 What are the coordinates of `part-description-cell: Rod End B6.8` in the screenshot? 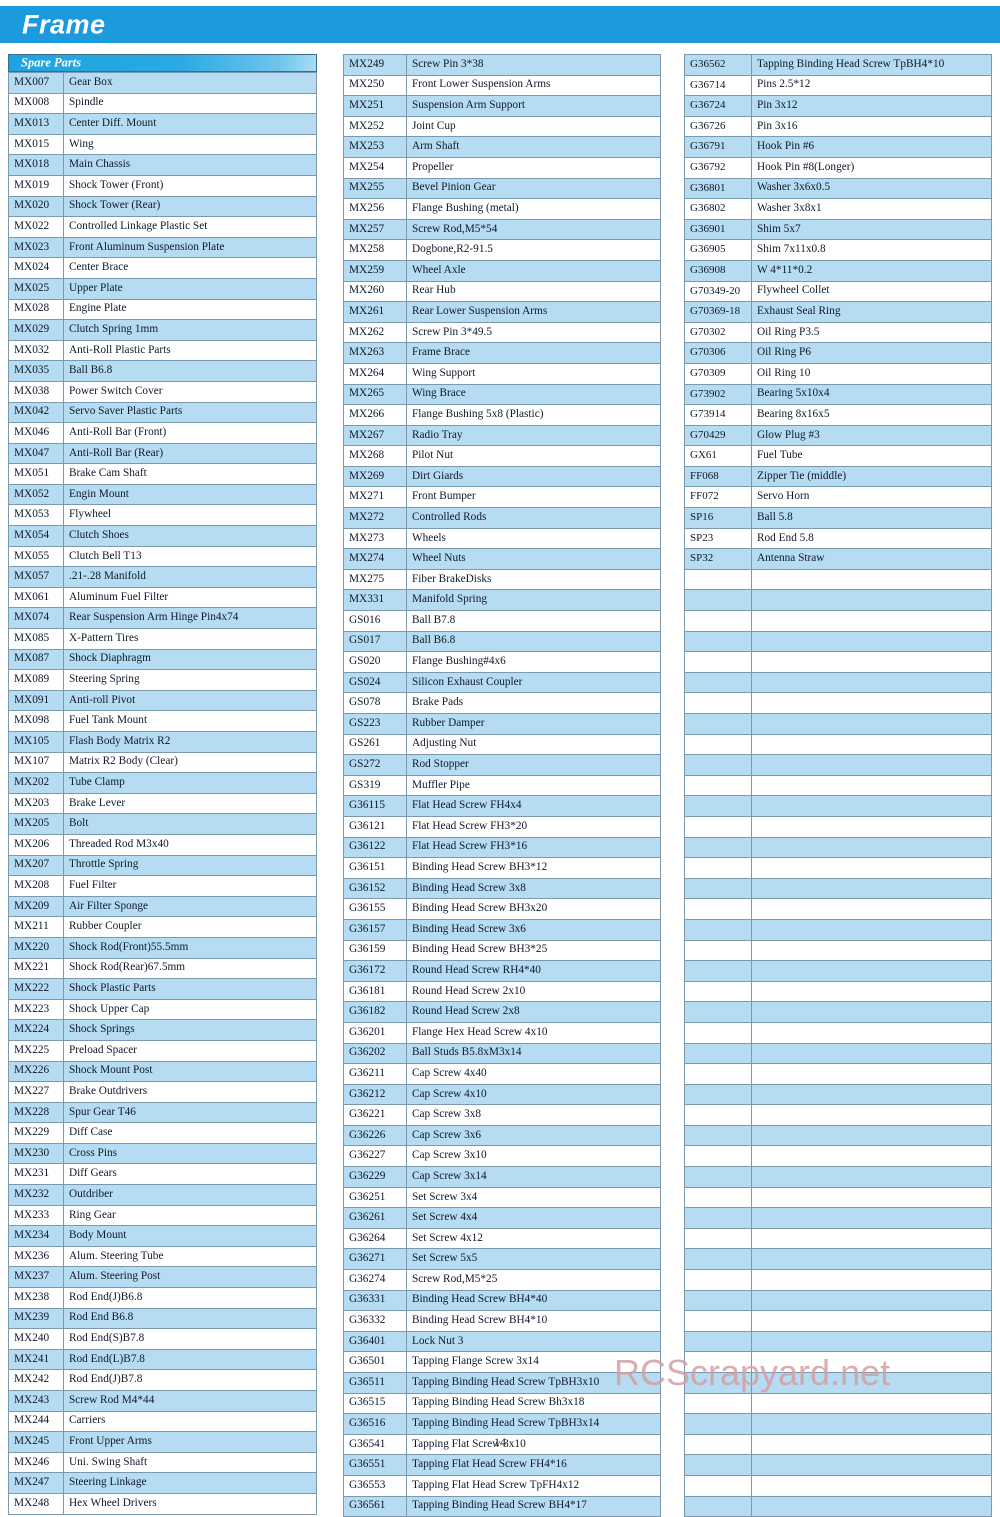 It's located at (190, 1318).